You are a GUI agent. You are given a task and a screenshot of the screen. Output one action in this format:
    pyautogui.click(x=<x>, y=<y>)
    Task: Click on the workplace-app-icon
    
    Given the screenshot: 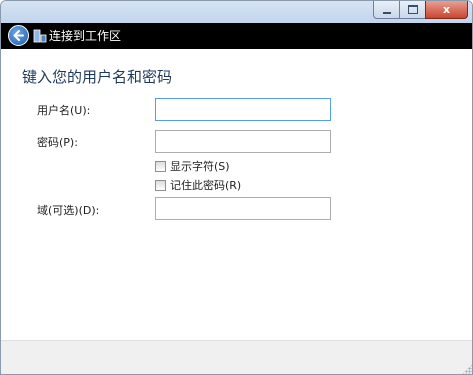 What is the action you would take?
    pyautogui.click(x=40, y=36)
    